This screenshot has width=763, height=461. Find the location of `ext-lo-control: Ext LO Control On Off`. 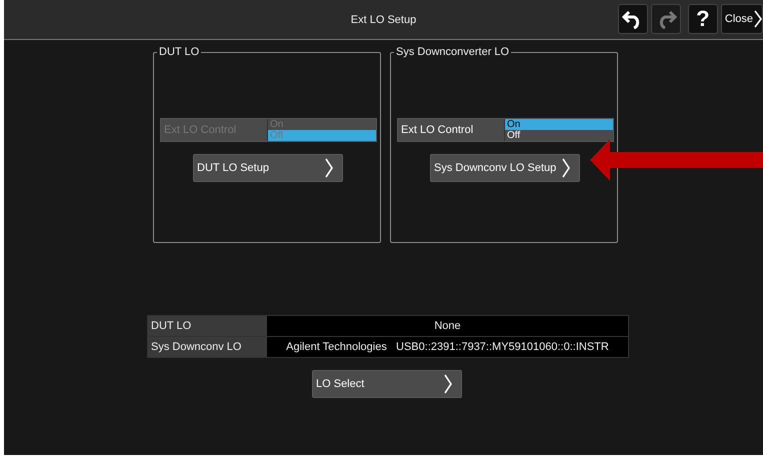

ext-lo-control: Ext LO Control On Off is located at coordinates (505, 130).